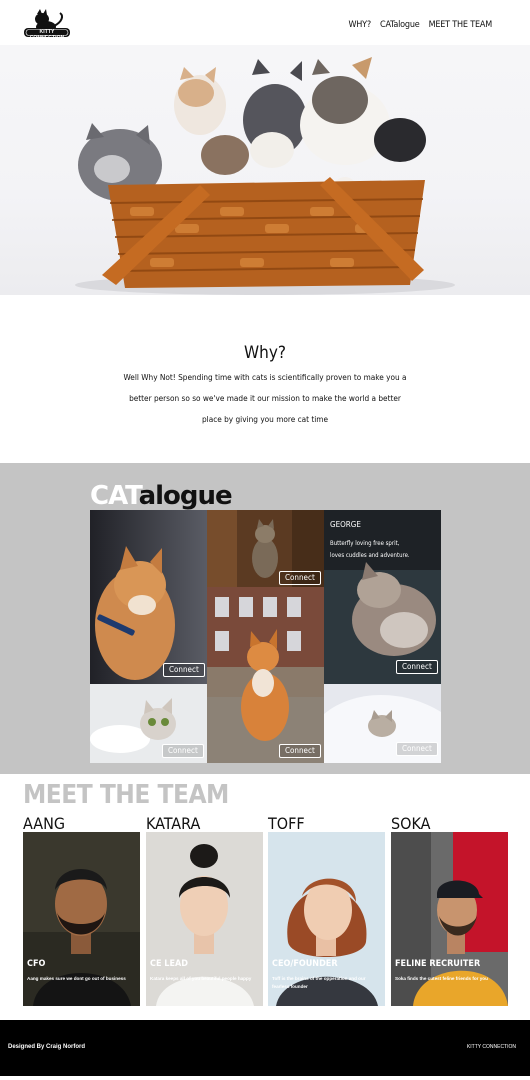 The height and width of the screenshot is (1080, 530). What do you see at coordinates (47, 27) in the screenshot?
I see `kitty-connection-logo: KITTY CONNECTION` at bounding box center [47, 27].